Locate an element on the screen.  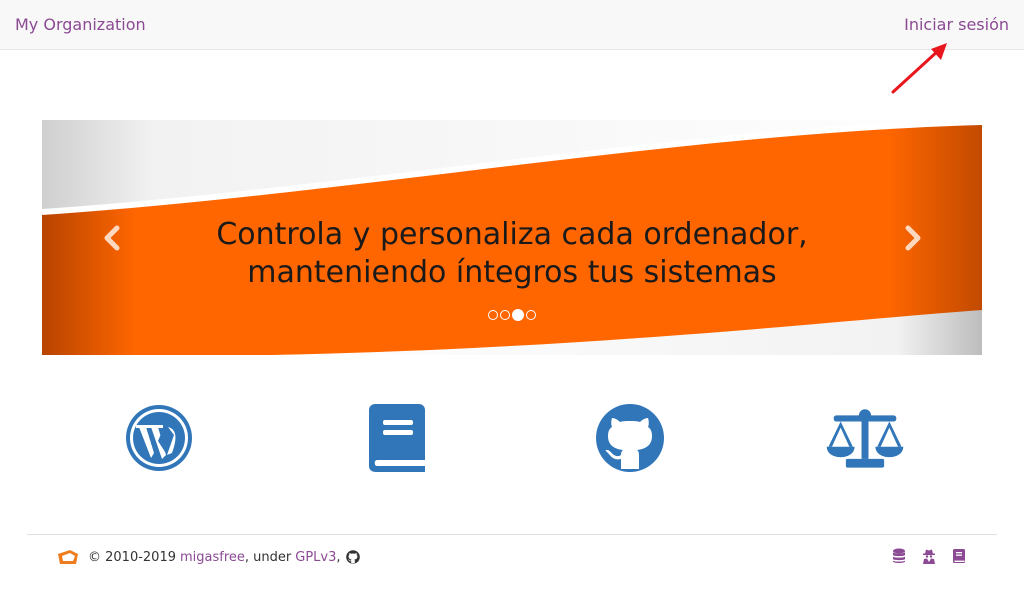
gplv3-link: GPLv3 is located at coordinates (315, 557).